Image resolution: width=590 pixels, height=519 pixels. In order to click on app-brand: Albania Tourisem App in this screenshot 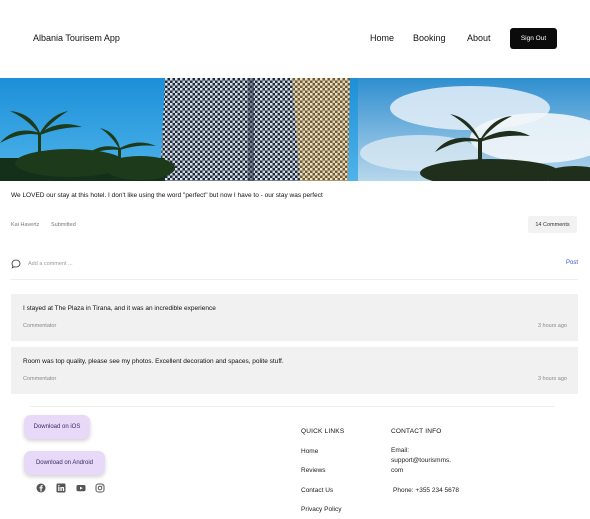, I will do `click(76, 38)`.